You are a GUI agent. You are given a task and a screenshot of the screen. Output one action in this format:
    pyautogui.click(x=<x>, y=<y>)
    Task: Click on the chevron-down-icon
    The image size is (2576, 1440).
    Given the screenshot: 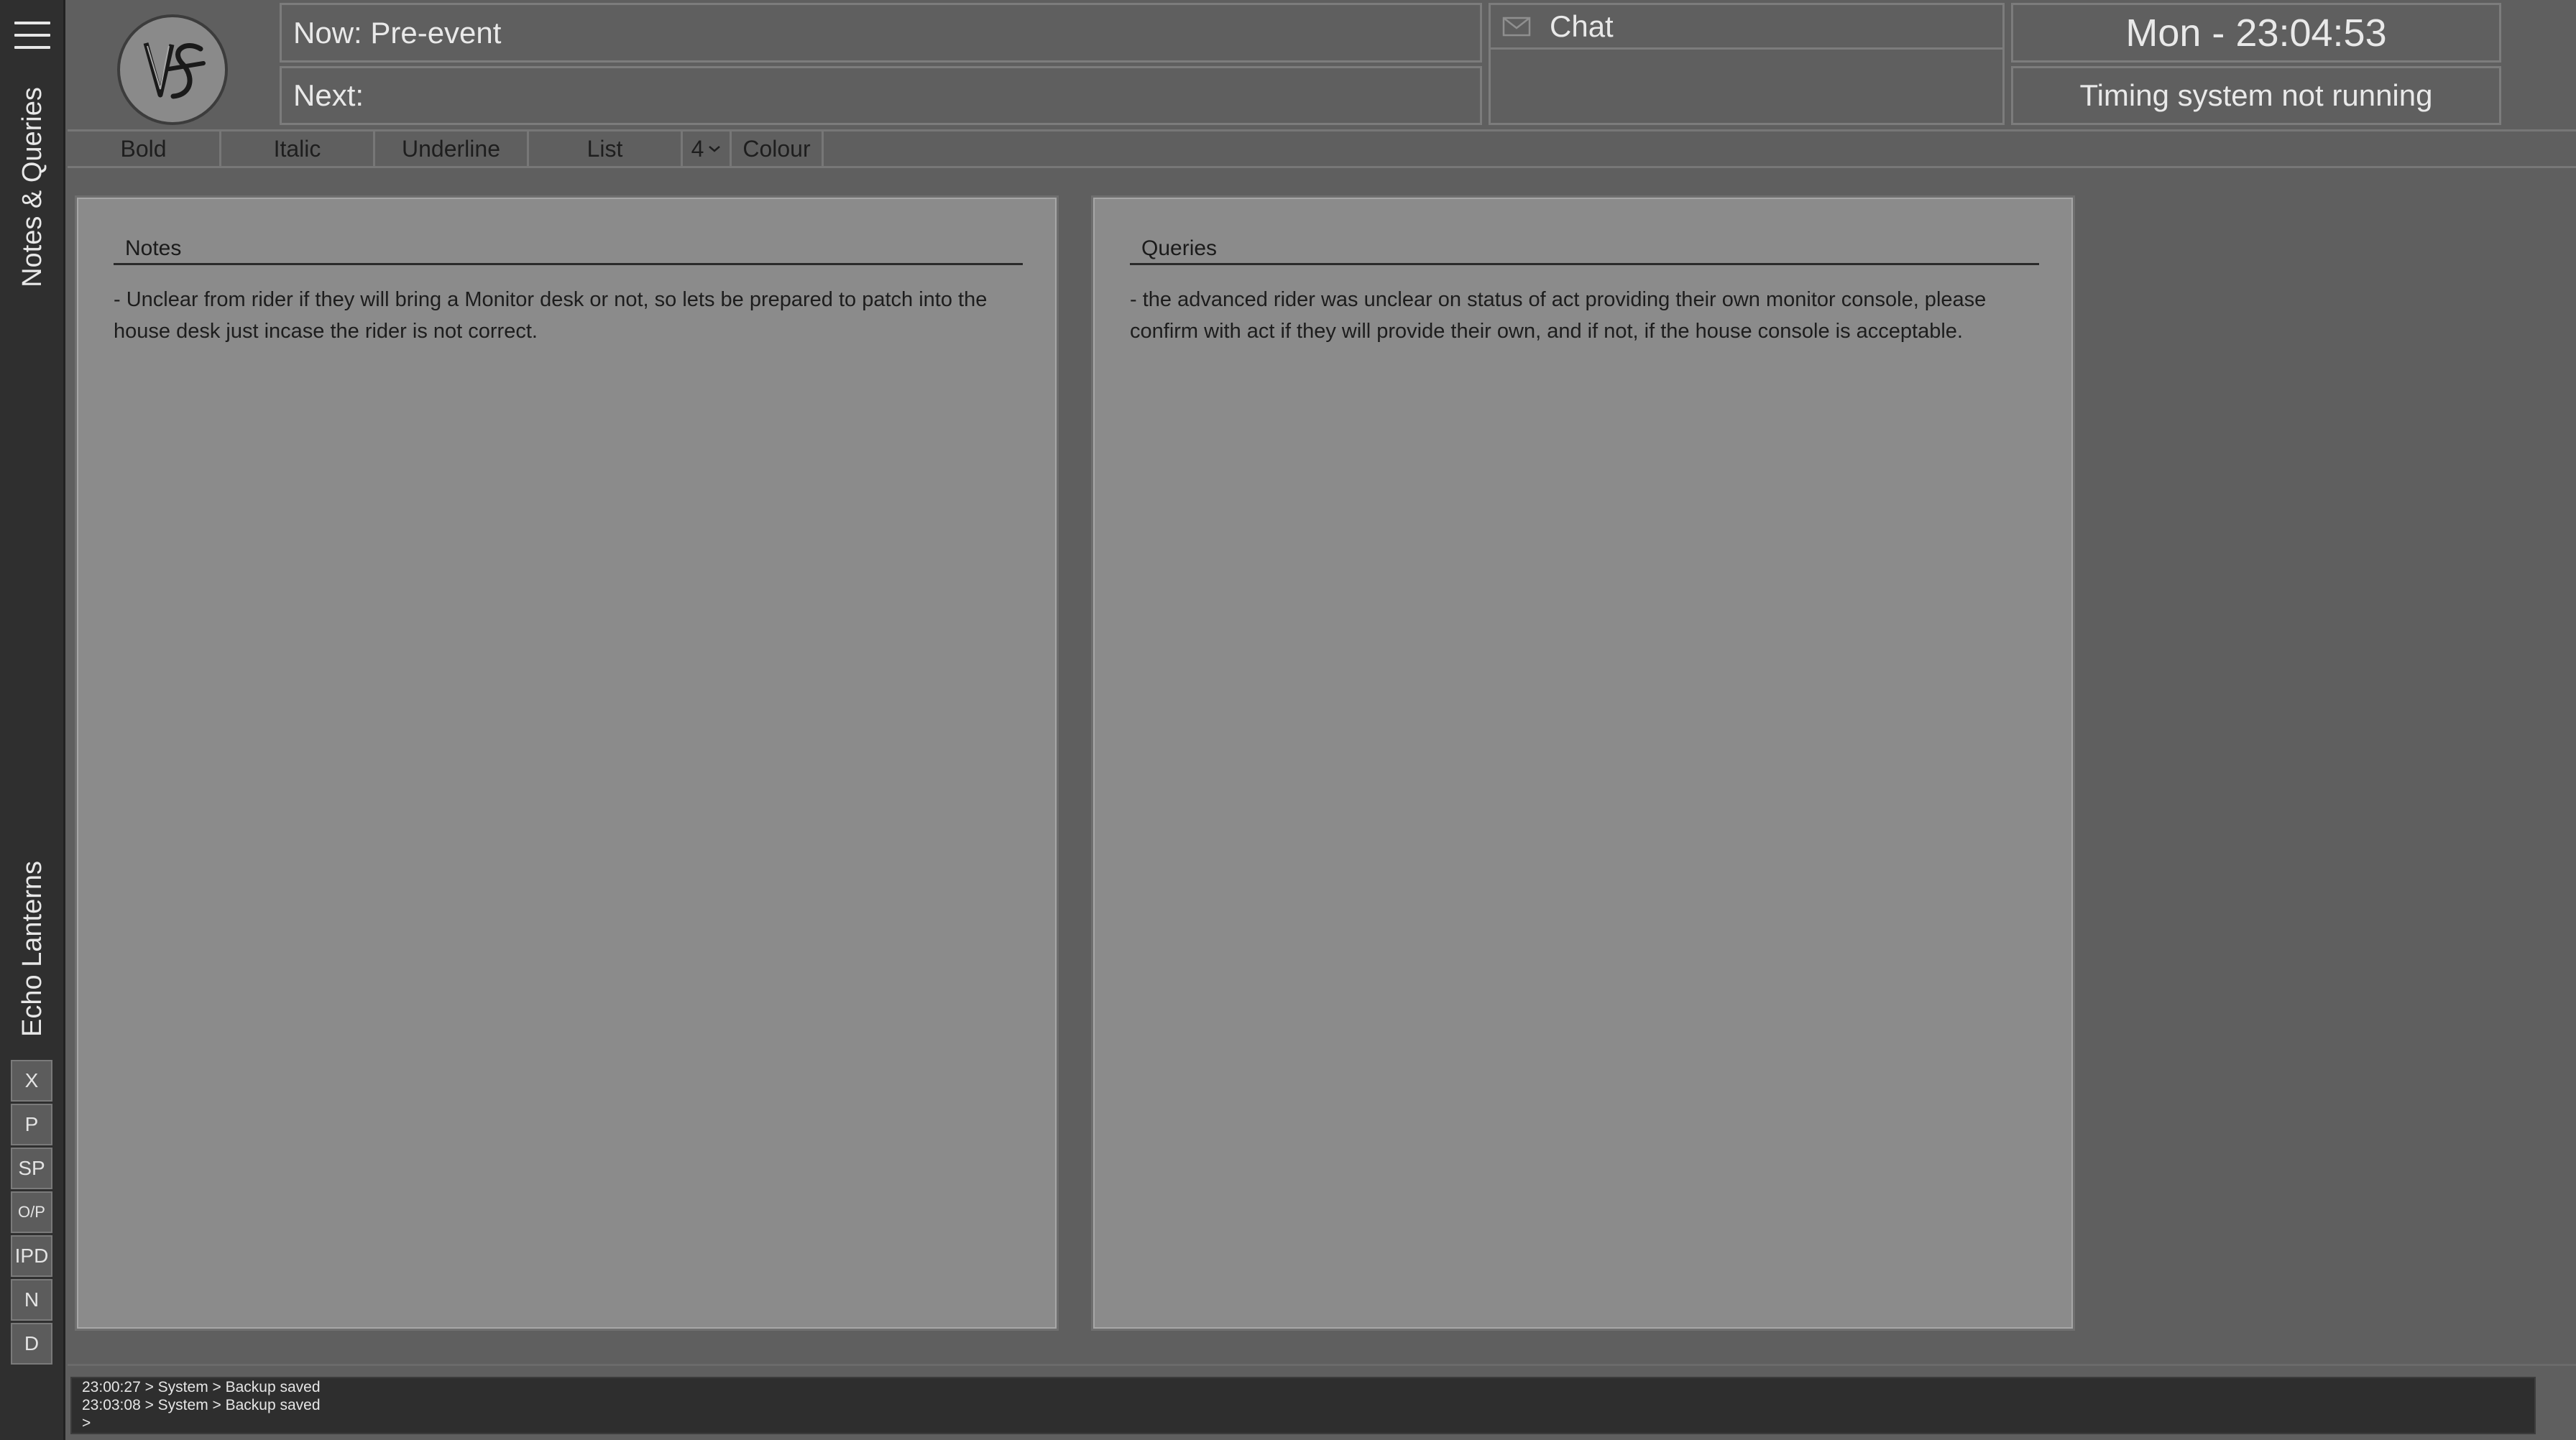 What is the action you would take?
    pyautogui.click(x=715, y=149)
    